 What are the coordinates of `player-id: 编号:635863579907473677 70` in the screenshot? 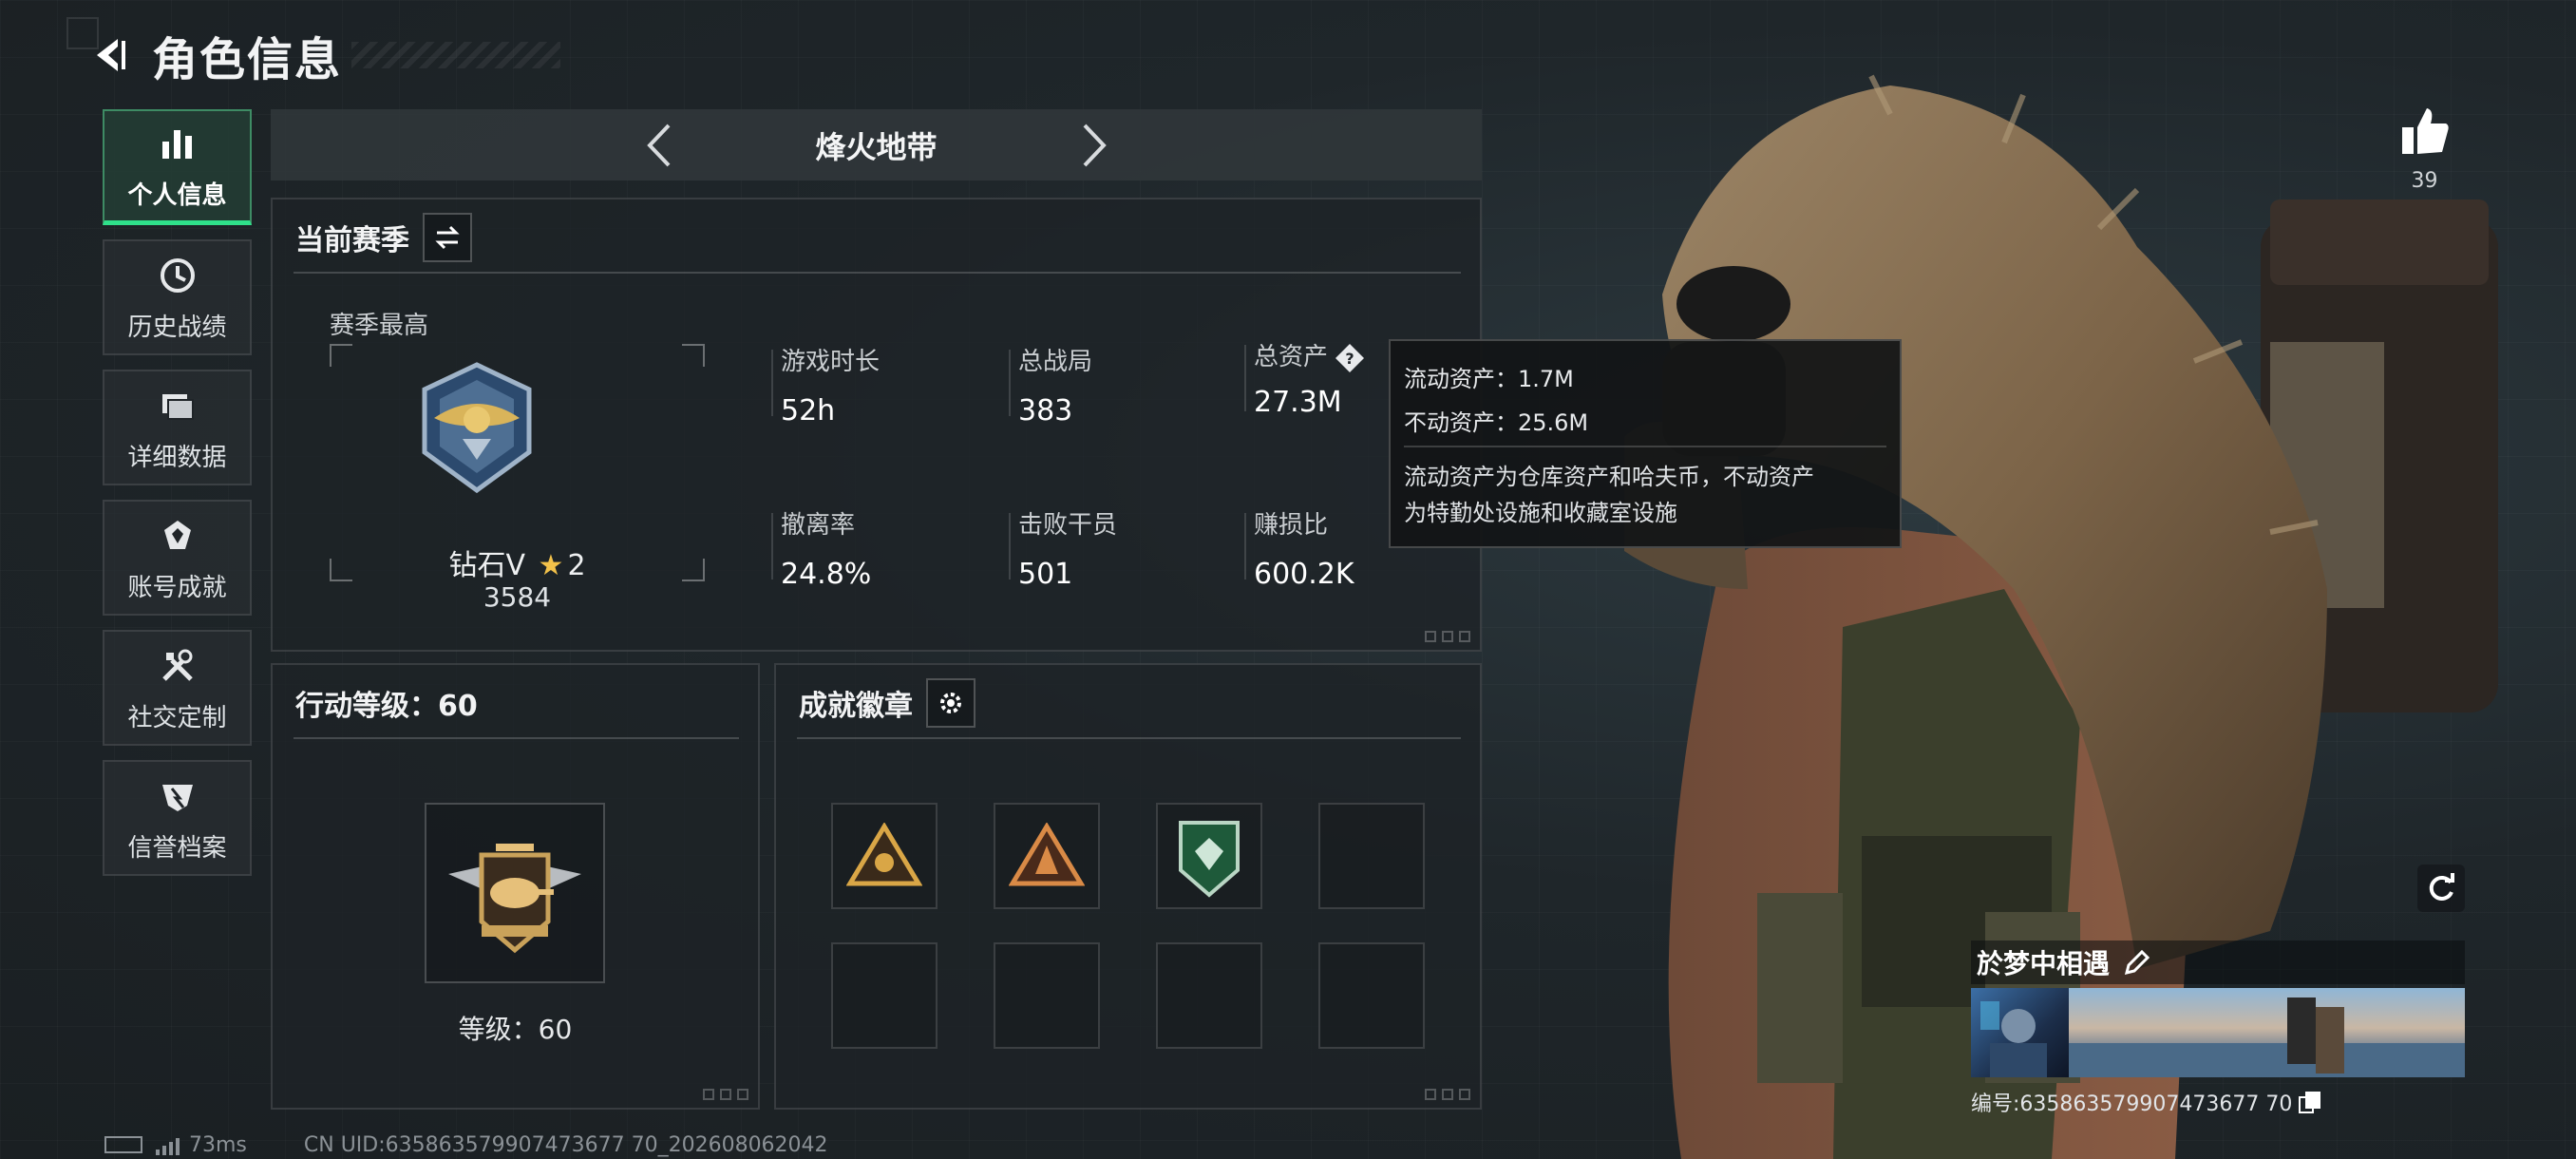 It's located at (2132, 1104).